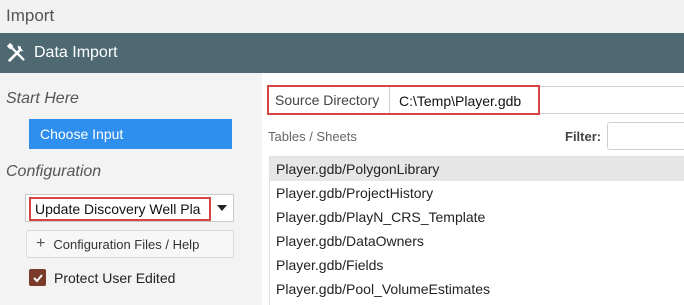 The height and width of the screenshot is (305, 684). What do you see at coordinates (120, 209) in the screenshot?
I see `configuration-selected-value: Update Discovery Well Pla` at bounding box center [120, 209].